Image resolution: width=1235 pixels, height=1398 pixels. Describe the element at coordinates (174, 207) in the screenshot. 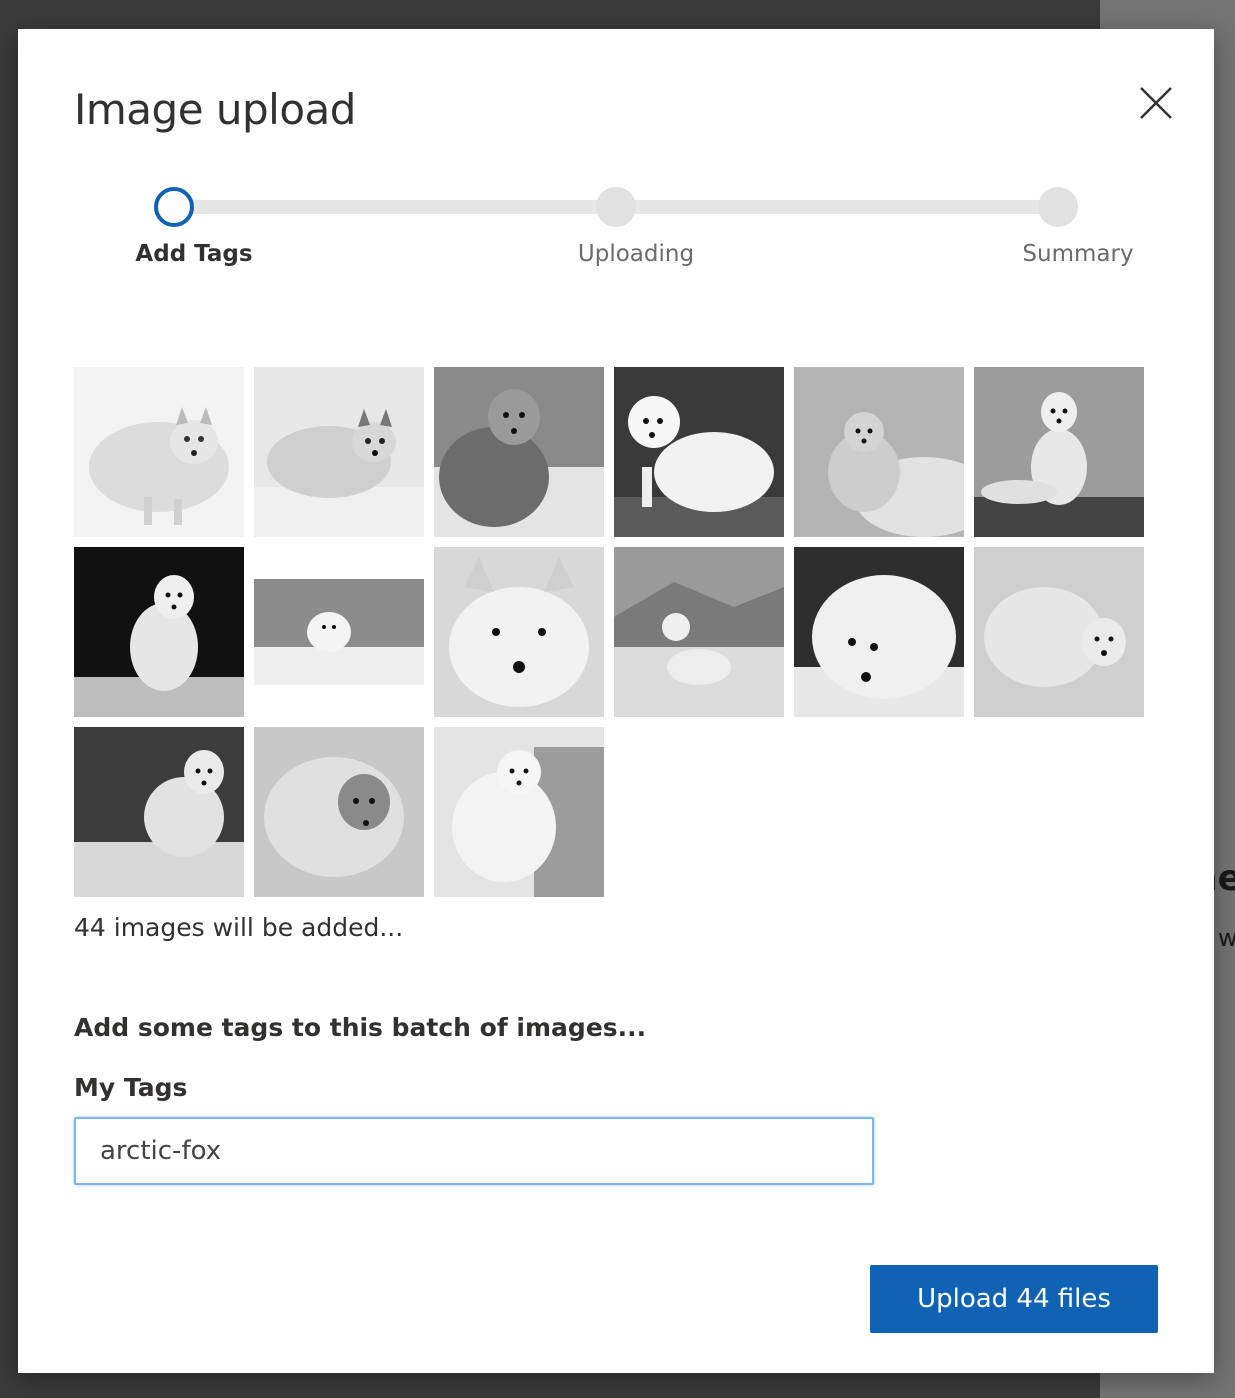

I see `step-dot-add-tags` at that location.